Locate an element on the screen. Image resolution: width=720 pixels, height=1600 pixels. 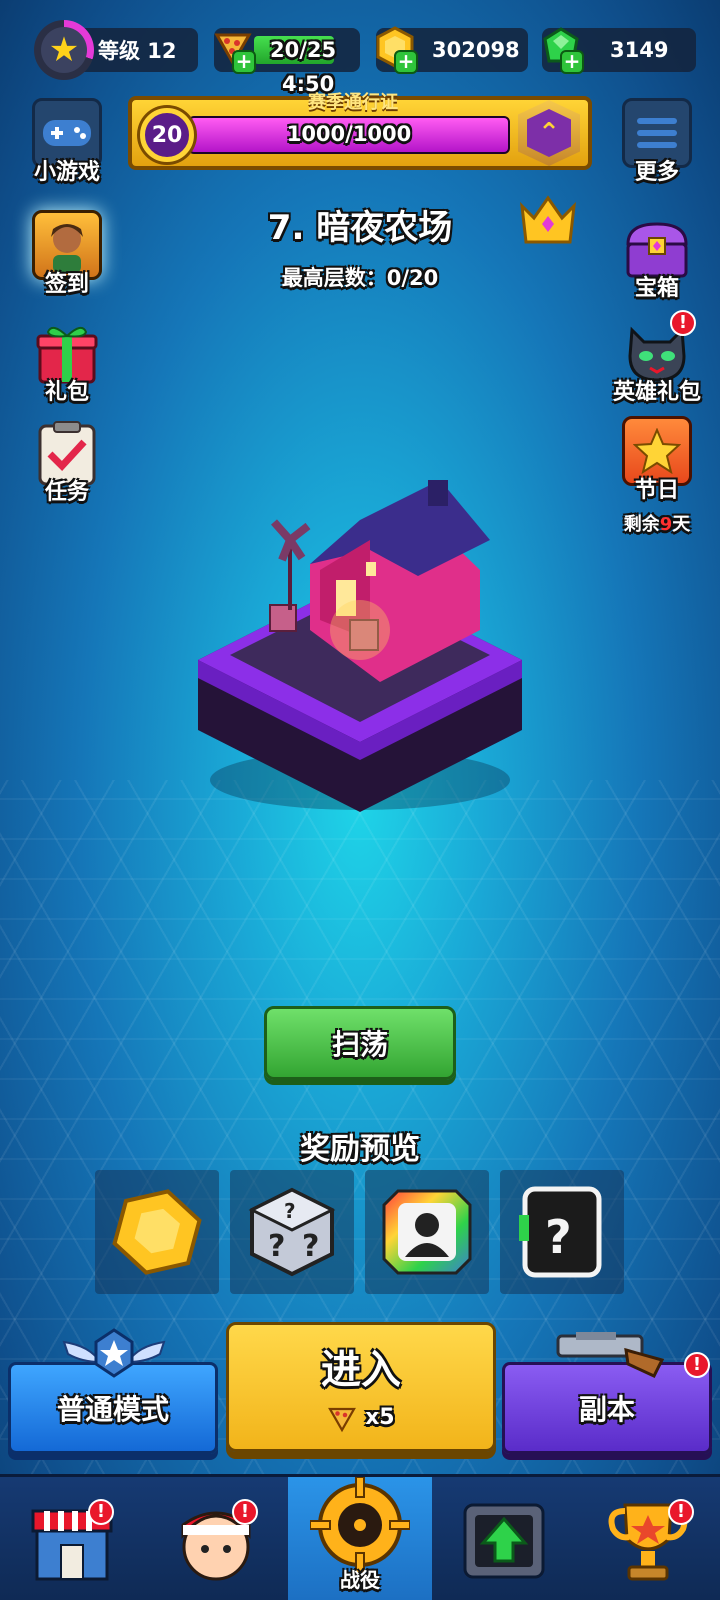
reward-slot-card: ? is located at coordinates (562, 1232).